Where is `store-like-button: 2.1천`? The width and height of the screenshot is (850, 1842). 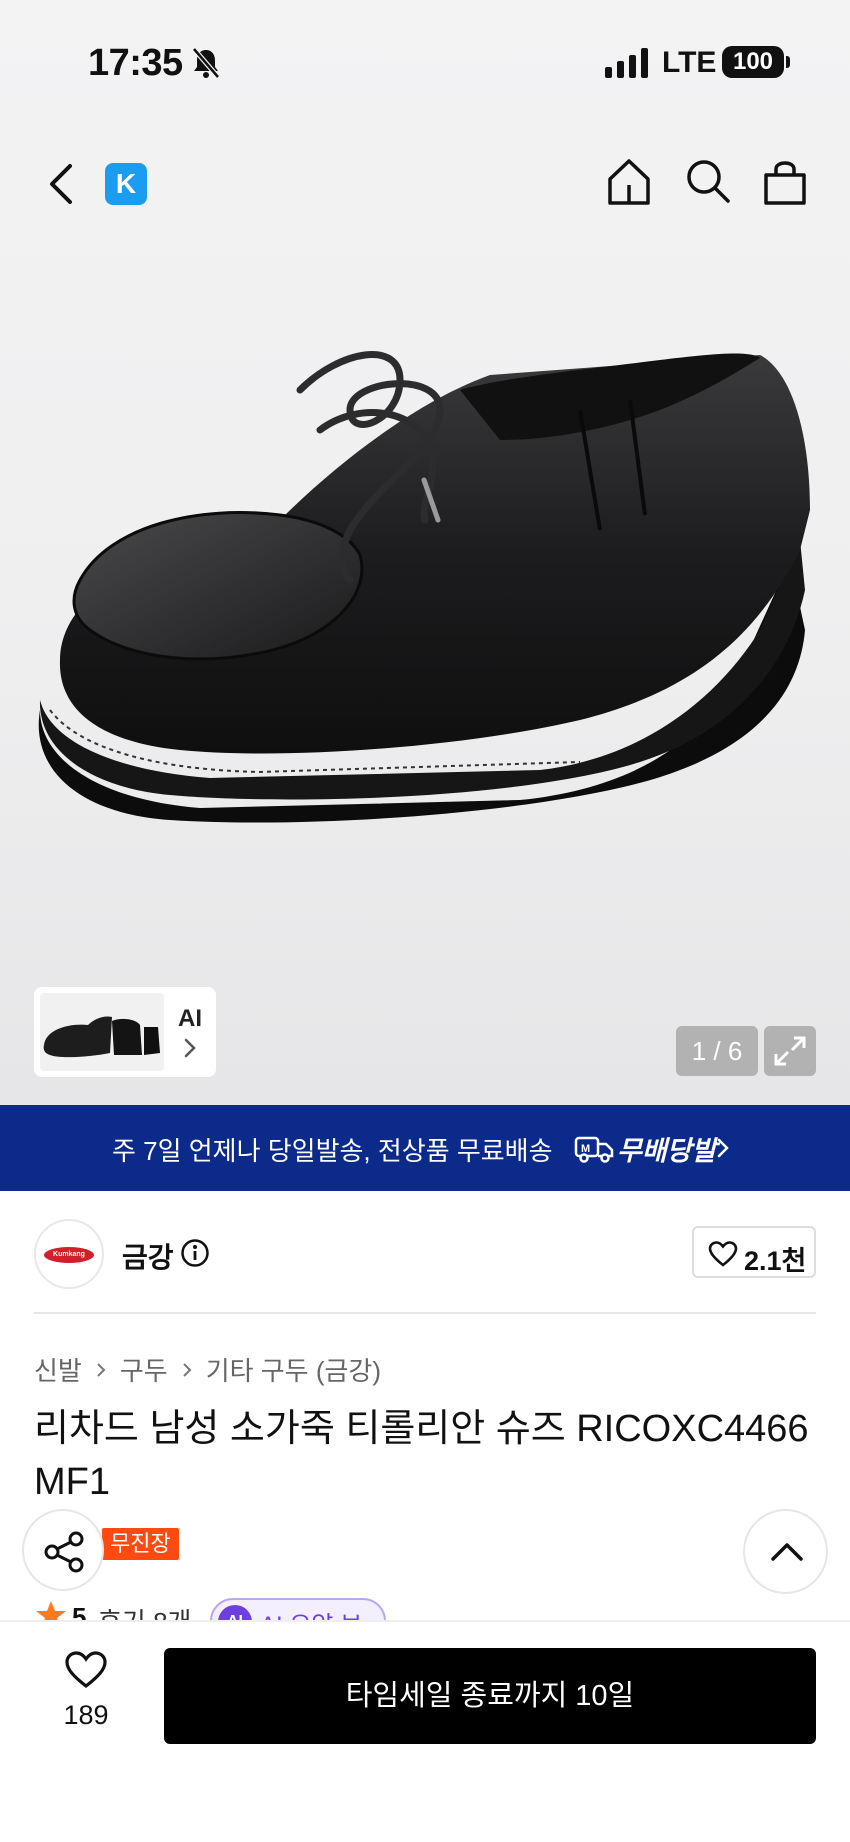 store-like-button: 2.1천 is located at coordinates (754, 1252).